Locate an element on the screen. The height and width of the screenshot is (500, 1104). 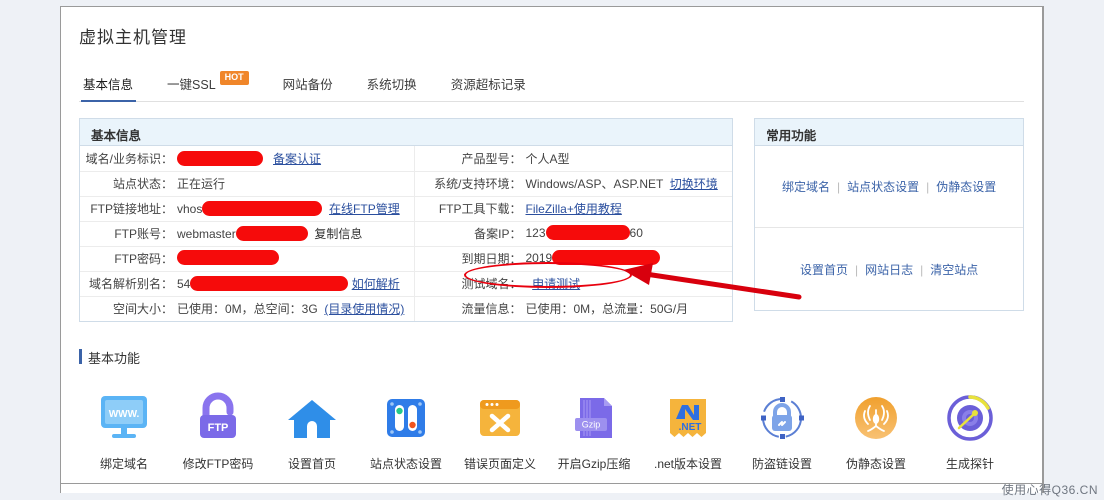
monitor-www-icon: WWW. is located at coordinates (124, 418).